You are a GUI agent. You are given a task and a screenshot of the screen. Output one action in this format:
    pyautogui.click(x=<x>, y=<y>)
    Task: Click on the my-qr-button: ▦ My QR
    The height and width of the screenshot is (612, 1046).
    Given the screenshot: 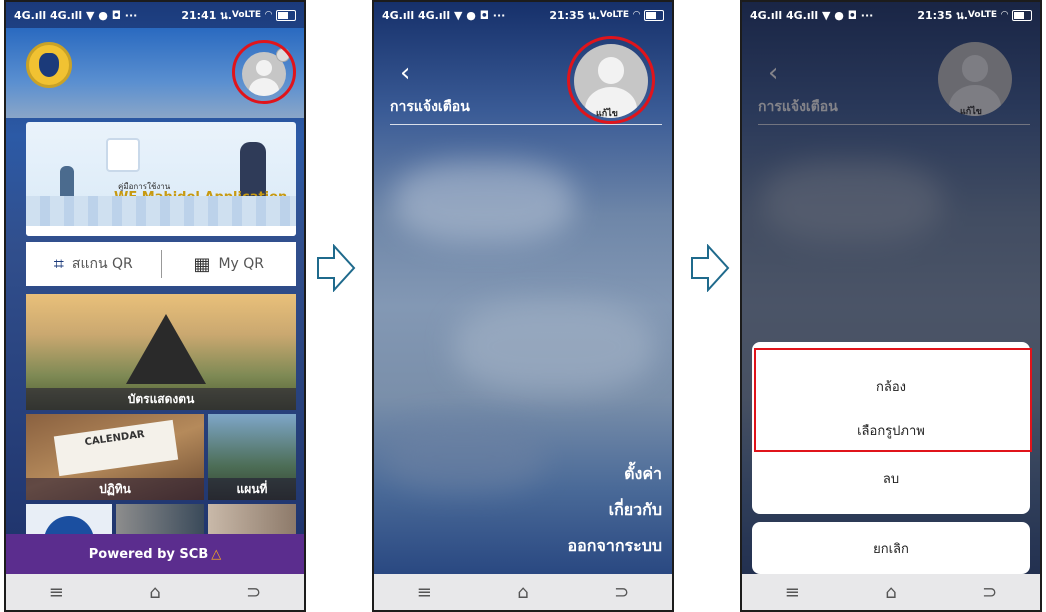 What is the action you would take?
    pyautogui.click(x=229, y=264)
    